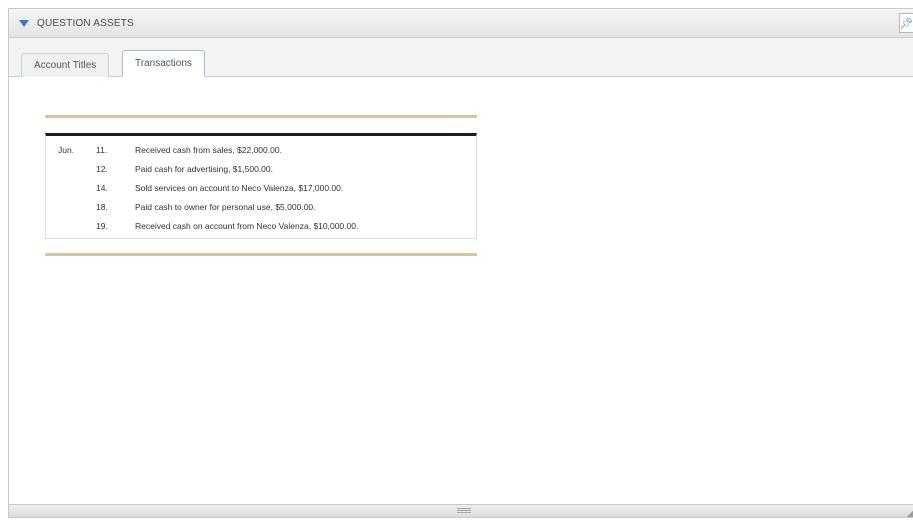  What do you see at coordinates (24, 23) in the screenshot?
I see `collapse-triangle-icon` at bounding box center [24, 23].